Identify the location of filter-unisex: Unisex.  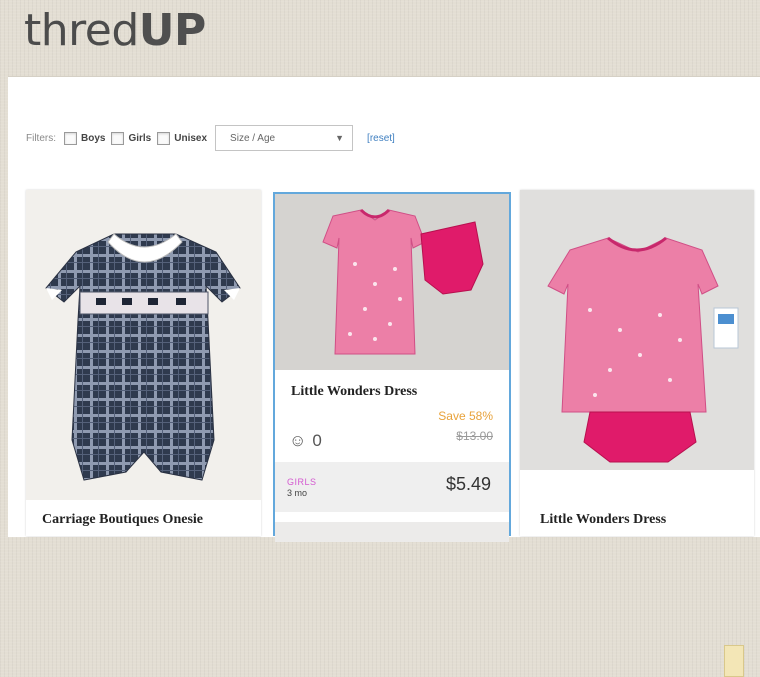
(182, 138).